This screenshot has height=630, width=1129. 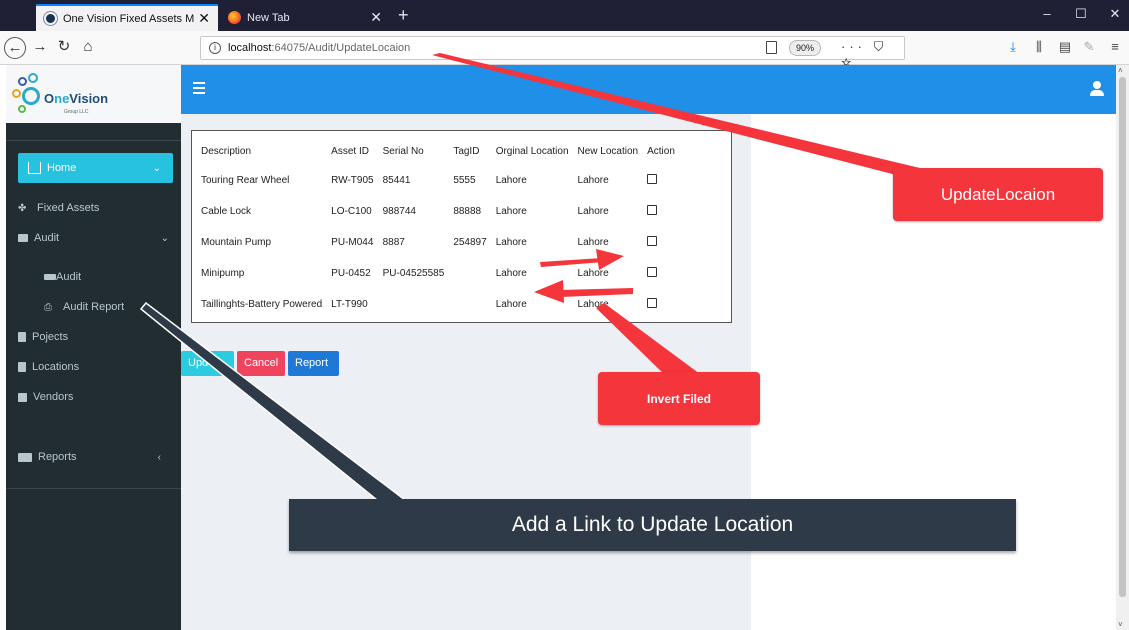 What do you see at coordinates (652, 525) in the screenshot?
I see `add-link-banner: Add a Link to Update Location` at bounding box center [652, 525].